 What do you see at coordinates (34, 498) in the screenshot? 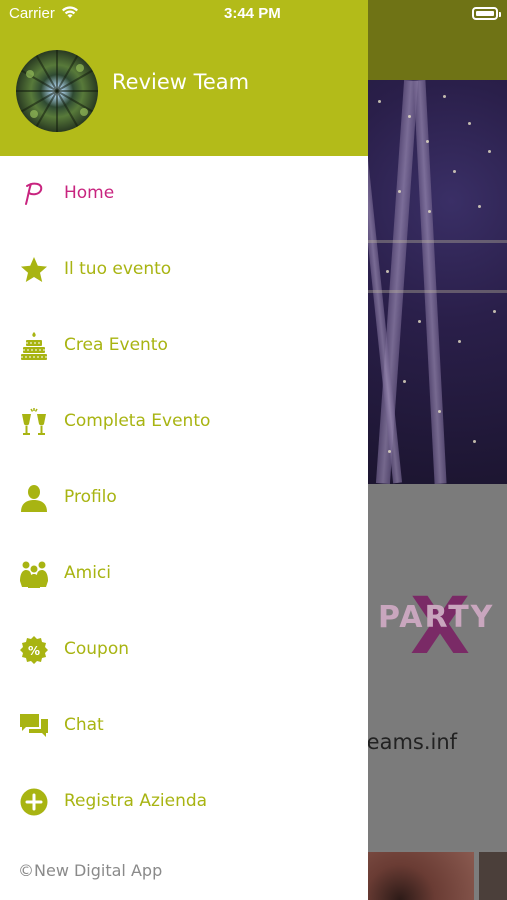
I see `person-icon` at bounding box center [34, 498].